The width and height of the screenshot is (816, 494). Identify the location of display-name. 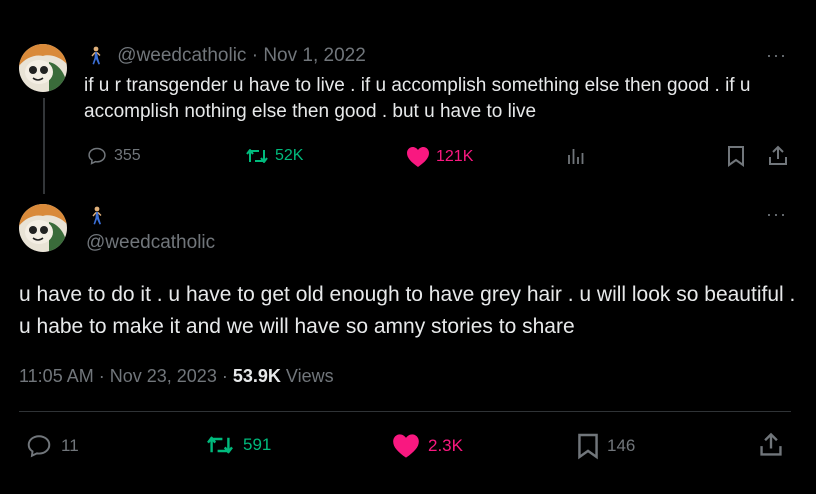
(97, 216).